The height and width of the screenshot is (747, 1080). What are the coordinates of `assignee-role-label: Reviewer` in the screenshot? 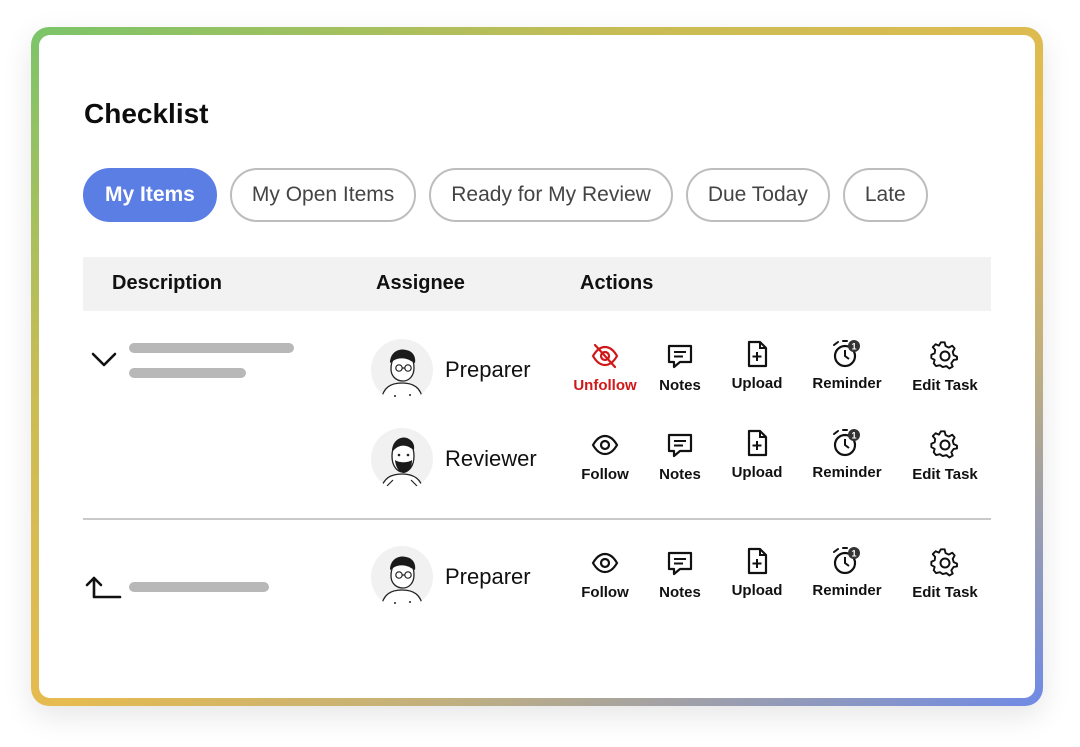 It's located at (491, 458).